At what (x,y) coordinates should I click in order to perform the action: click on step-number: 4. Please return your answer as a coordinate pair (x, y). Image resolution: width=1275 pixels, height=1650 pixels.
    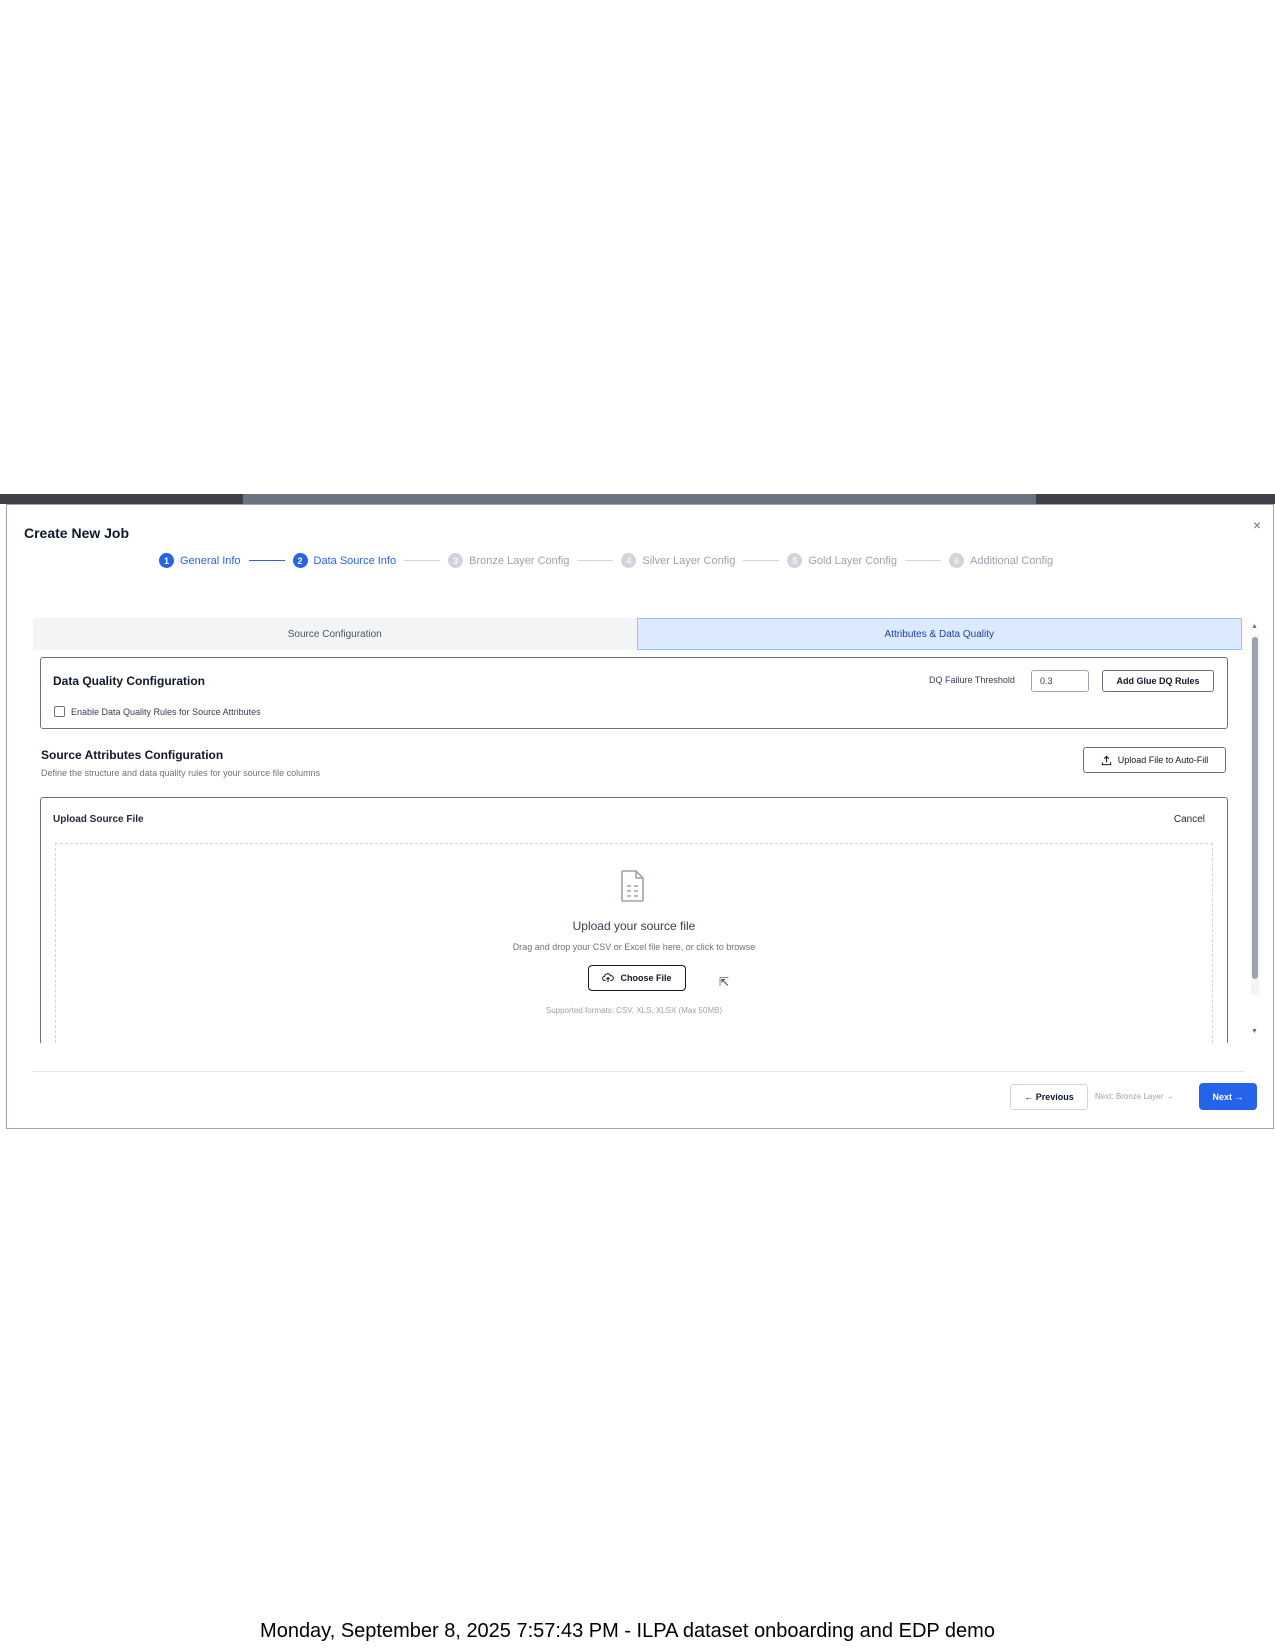
    Looking at the image, I should click on (629, 560).